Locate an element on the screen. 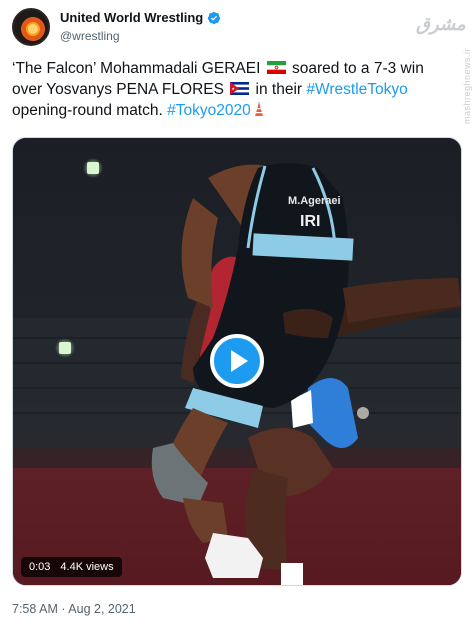 This screenshot has height=630, width=474. account-handle: @wrestling is located at coordinates (90, 36).